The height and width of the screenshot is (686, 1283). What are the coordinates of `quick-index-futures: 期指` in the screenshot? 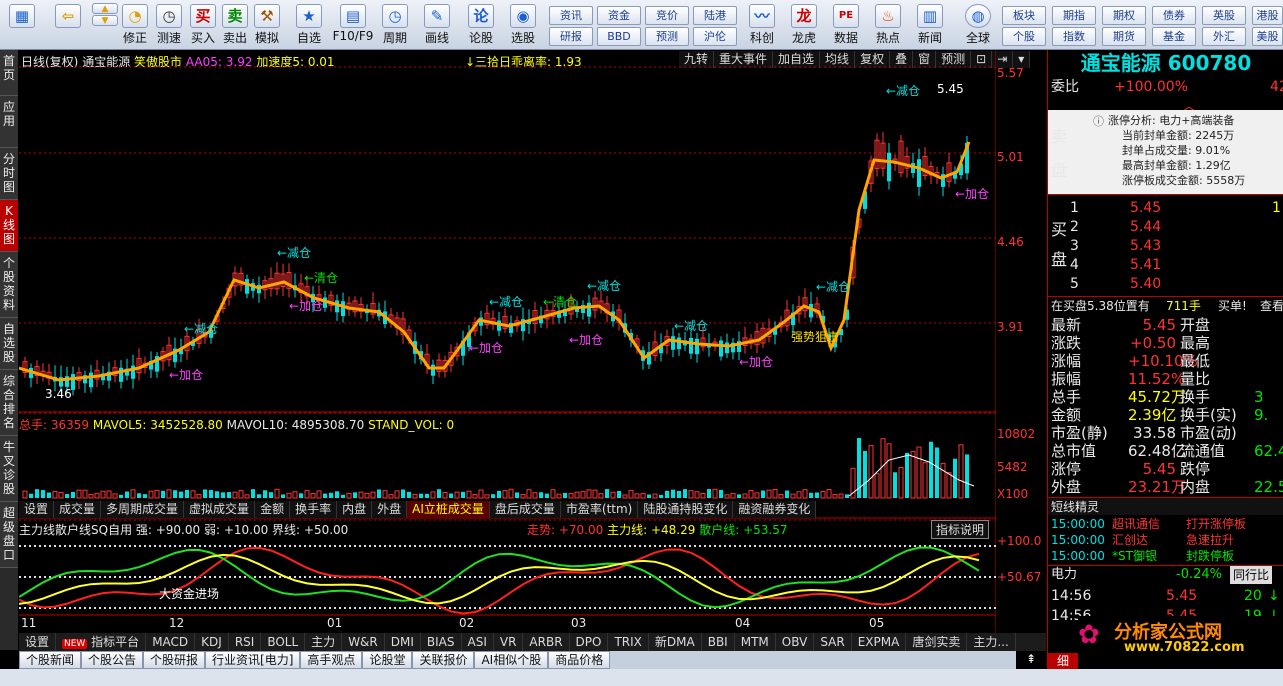 It's located at (1074, 15).